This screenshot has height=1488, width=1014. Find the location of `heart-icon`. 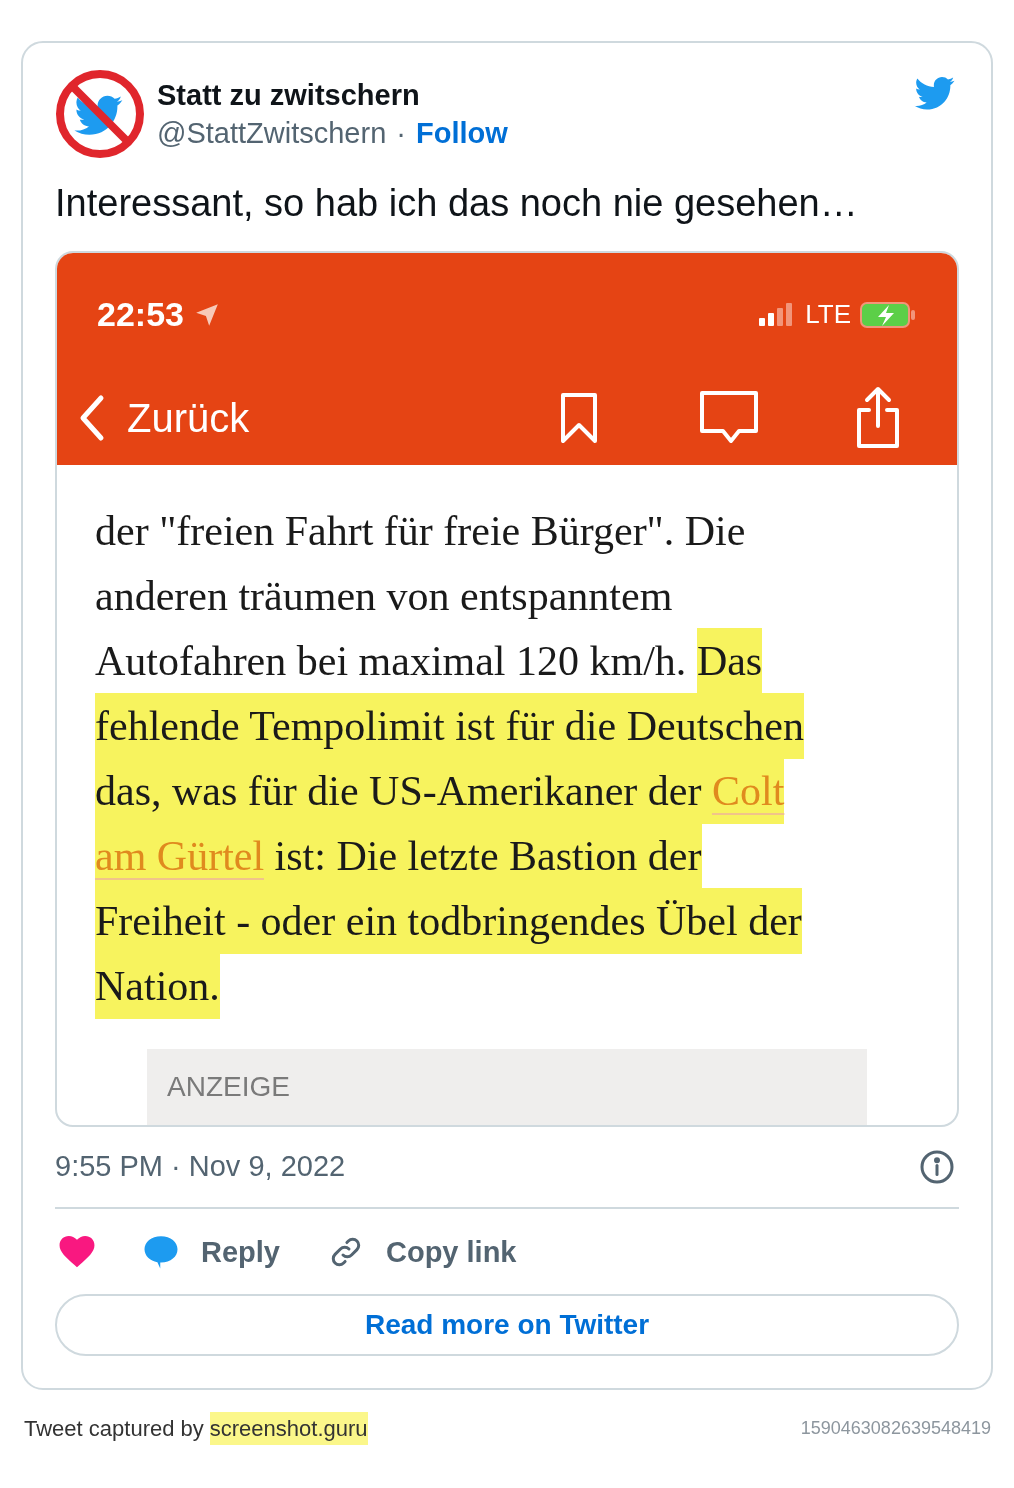

heart-icon is located at coordinates (77, 1252).